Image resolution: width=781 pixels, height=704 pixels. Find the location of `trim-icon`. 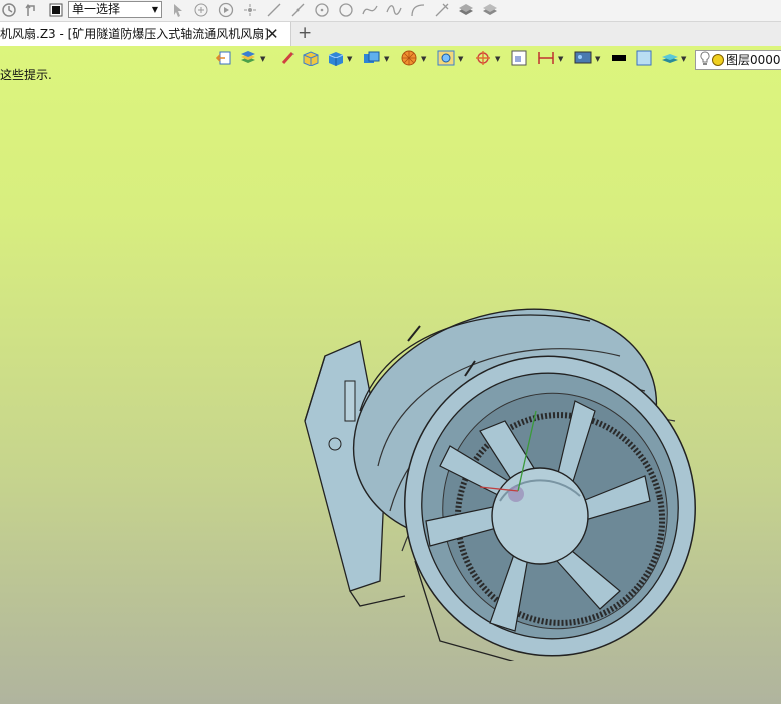

trim-icon is located at coordinates (442, 10).